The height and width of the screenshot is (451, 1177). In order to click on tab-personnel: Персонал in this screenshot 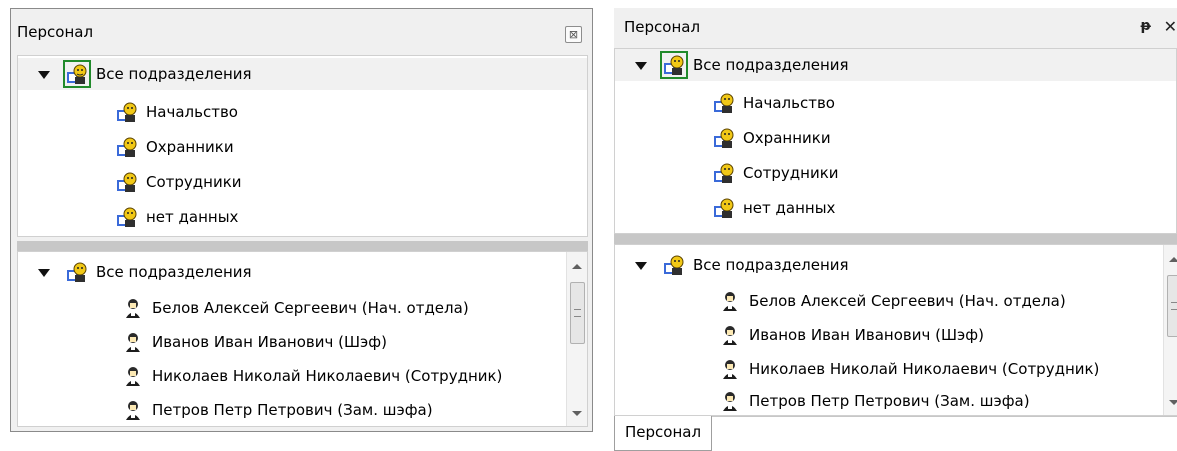, I will do `click(663, 433)`.